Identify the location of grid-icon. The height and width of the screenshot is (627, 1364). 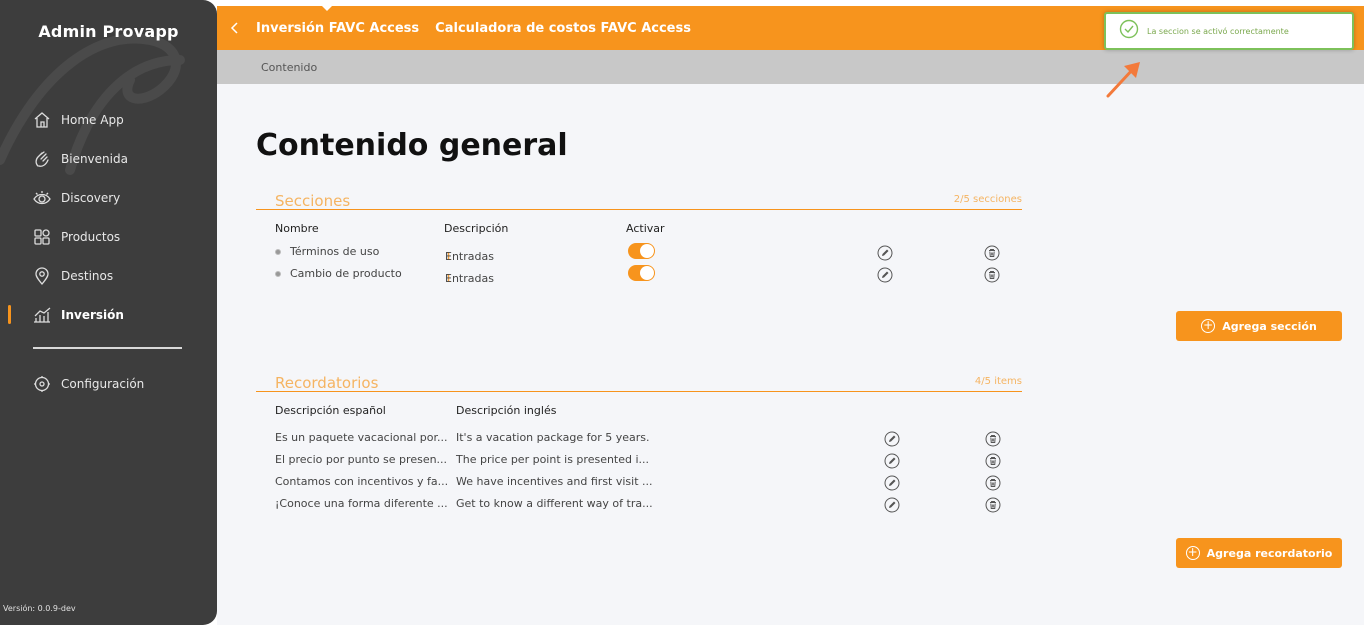
(42, 237).